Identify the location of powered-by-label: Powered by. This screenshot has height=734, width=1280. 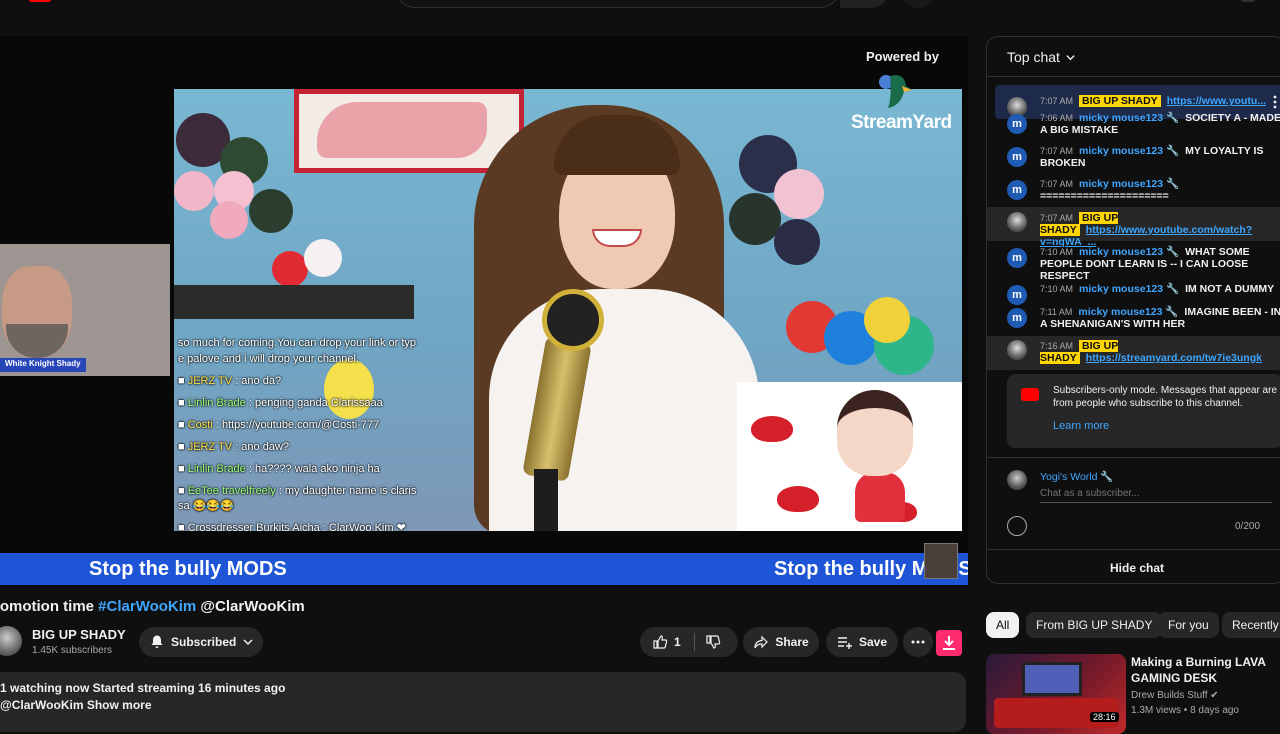
(902, 56).